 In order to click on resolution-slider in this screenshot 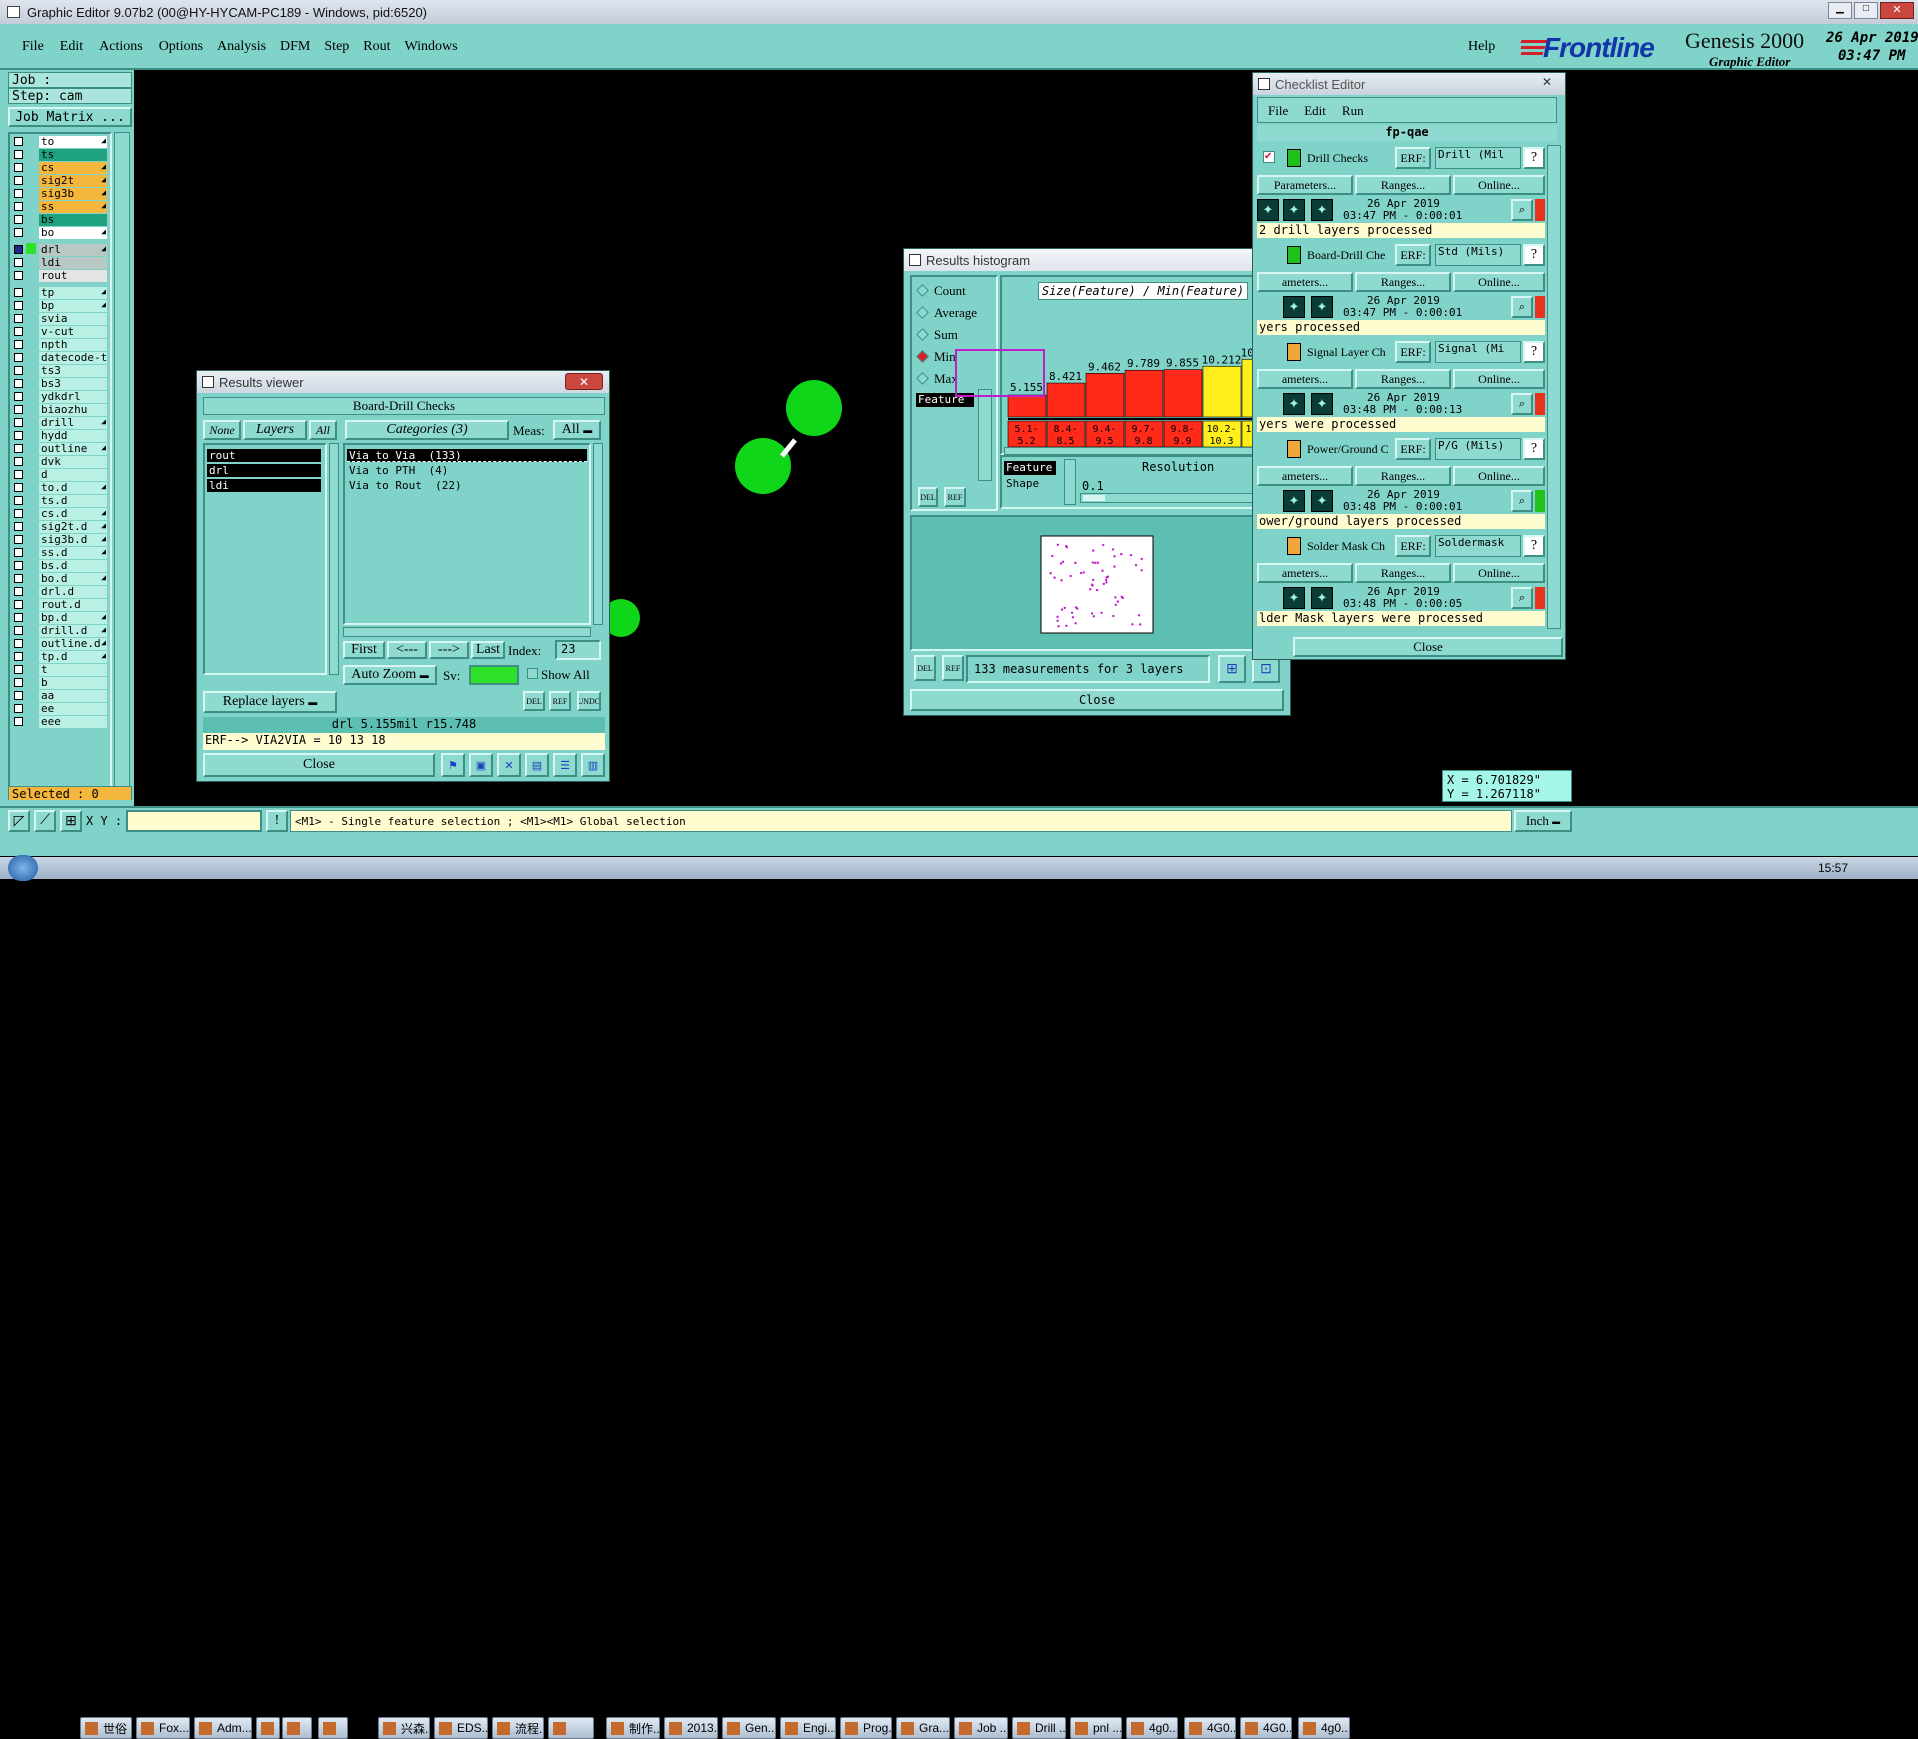, I will do `click(1178, 498)`.